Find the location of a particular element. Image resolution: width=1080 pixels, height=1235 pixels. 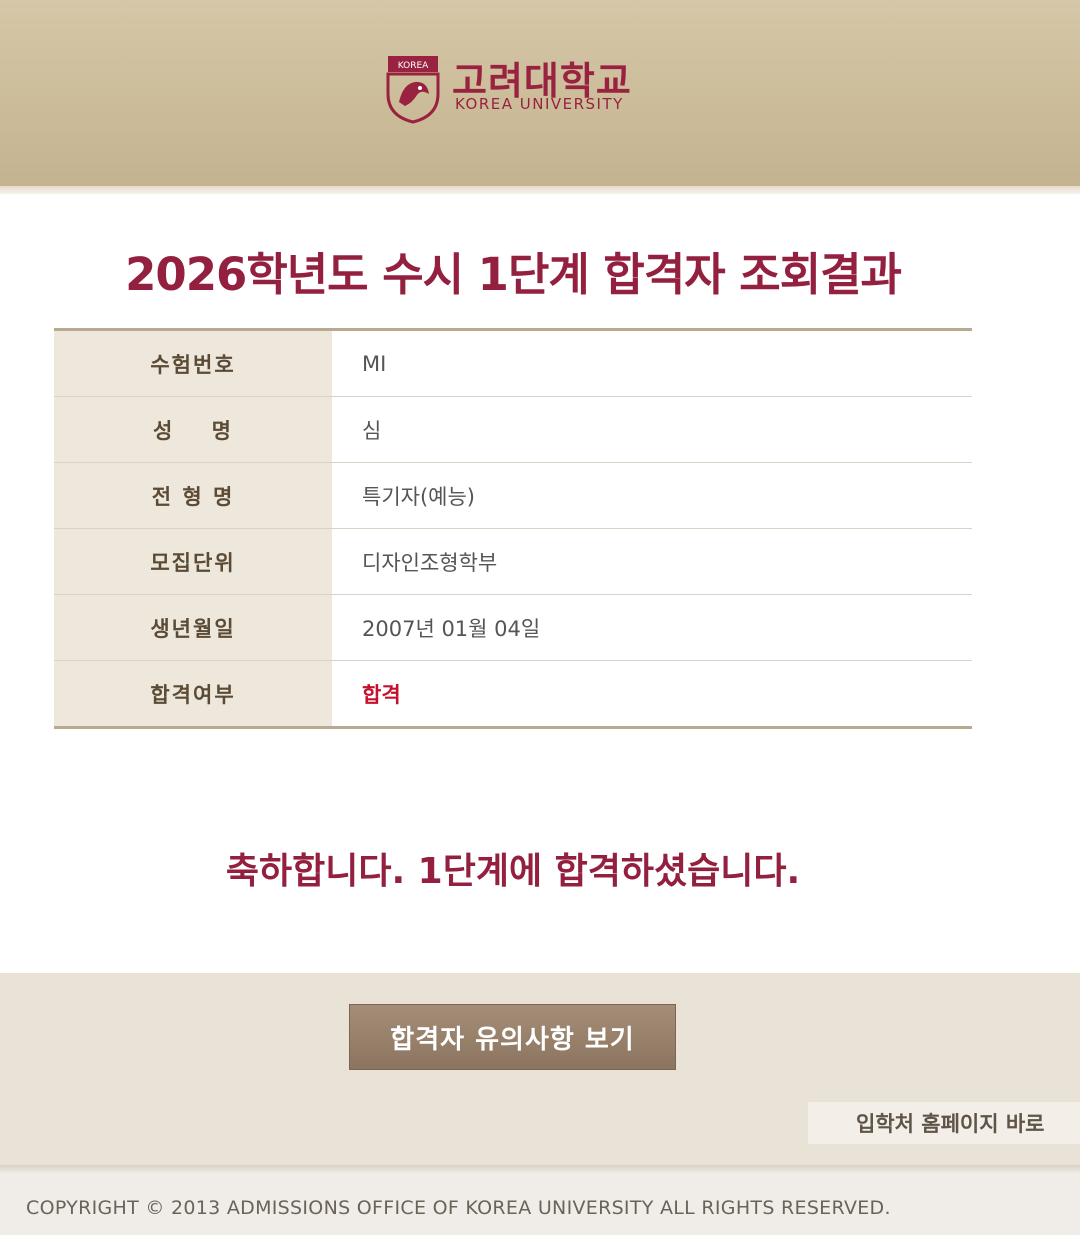

row-value: 특기자(예능) is located at coordinates (652, 495).